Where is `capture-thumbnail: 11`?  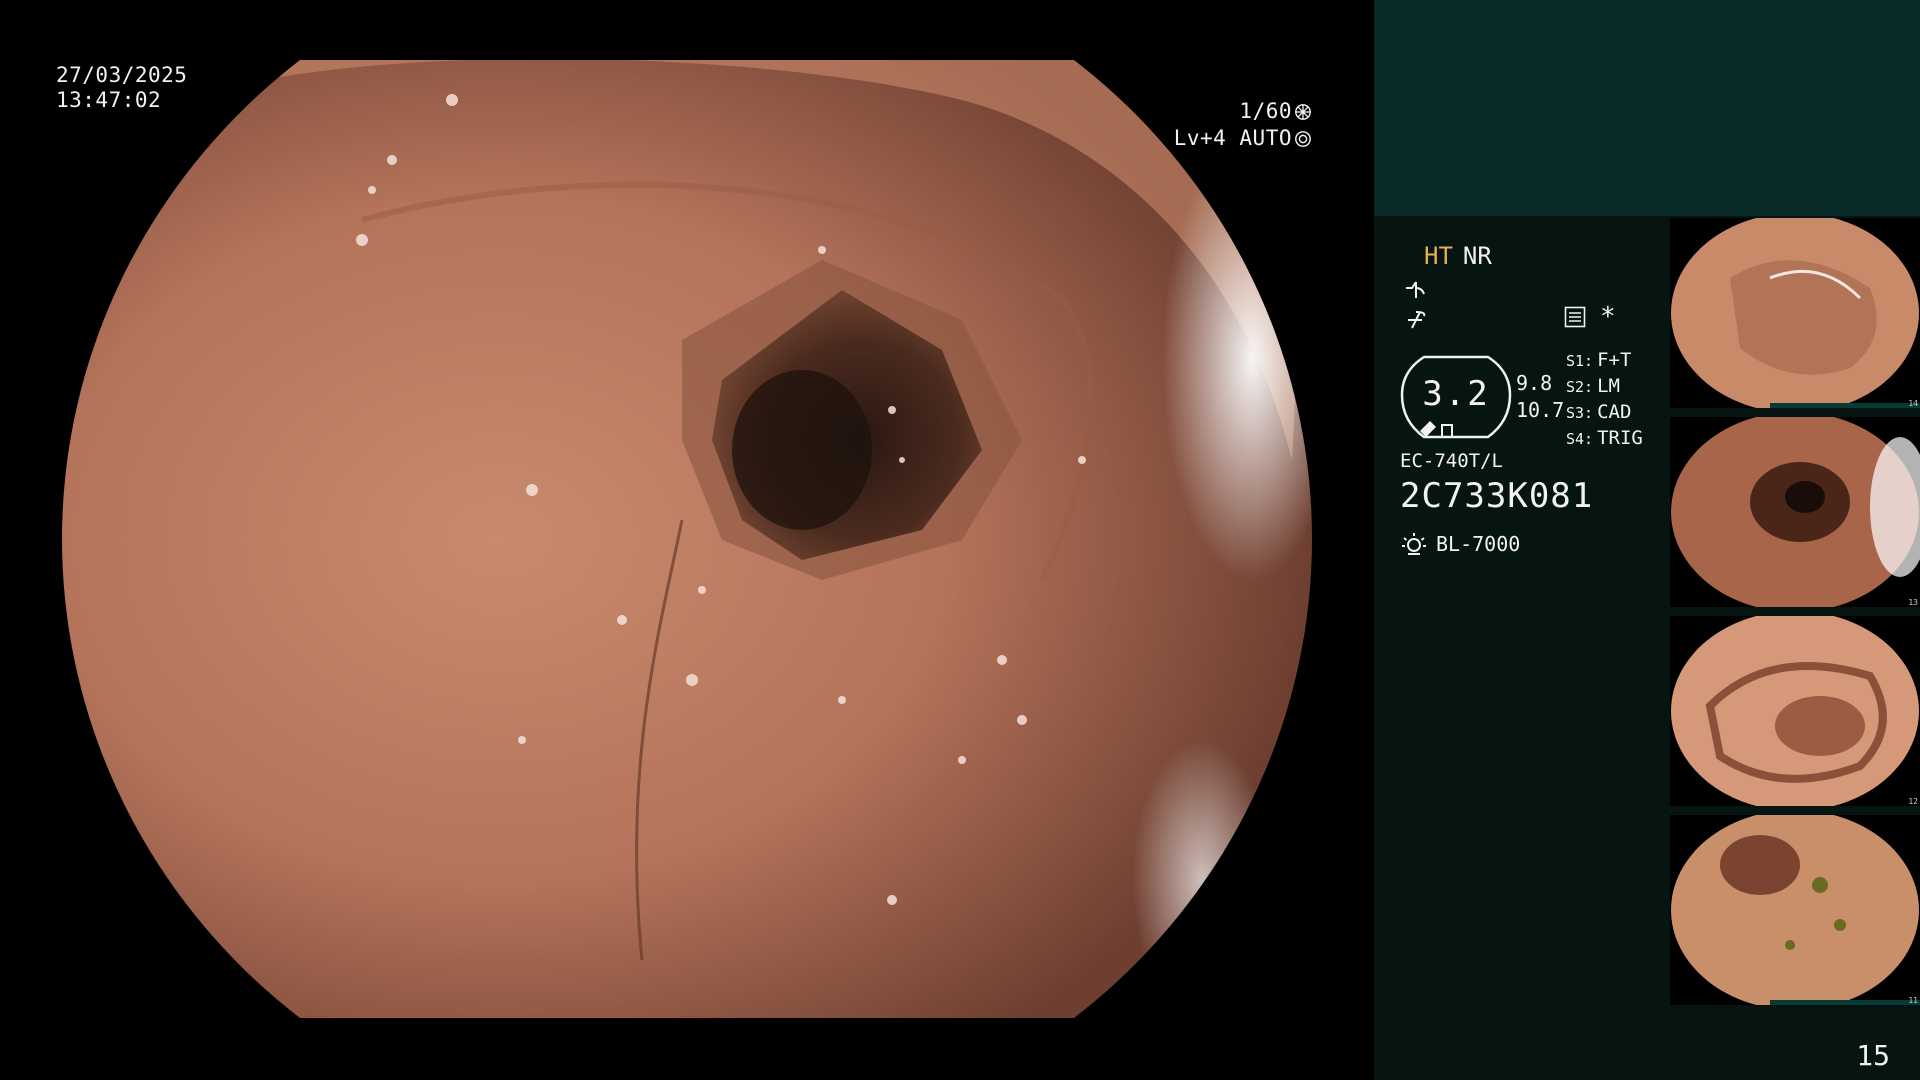 capture-thumbnail: 11 is located at coordinates (1795, 910).